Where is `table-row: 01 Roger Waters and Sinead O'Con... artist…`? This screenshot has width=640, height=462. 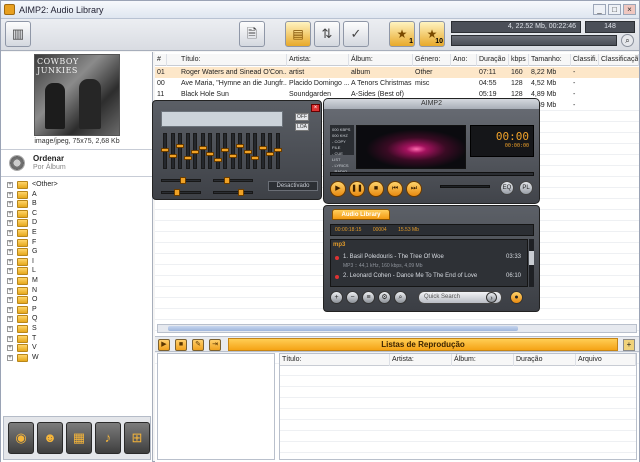 table-row: 01 Roger Waters and Sinead O'Con... artist… is located at coordinates (397, 72).